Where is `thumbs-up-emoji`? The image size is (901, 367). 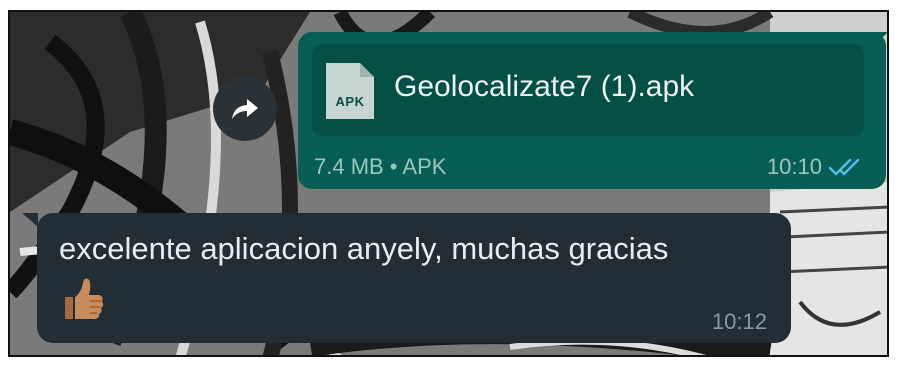
thumbs-up-emoji is located at coordinates (84, 298).